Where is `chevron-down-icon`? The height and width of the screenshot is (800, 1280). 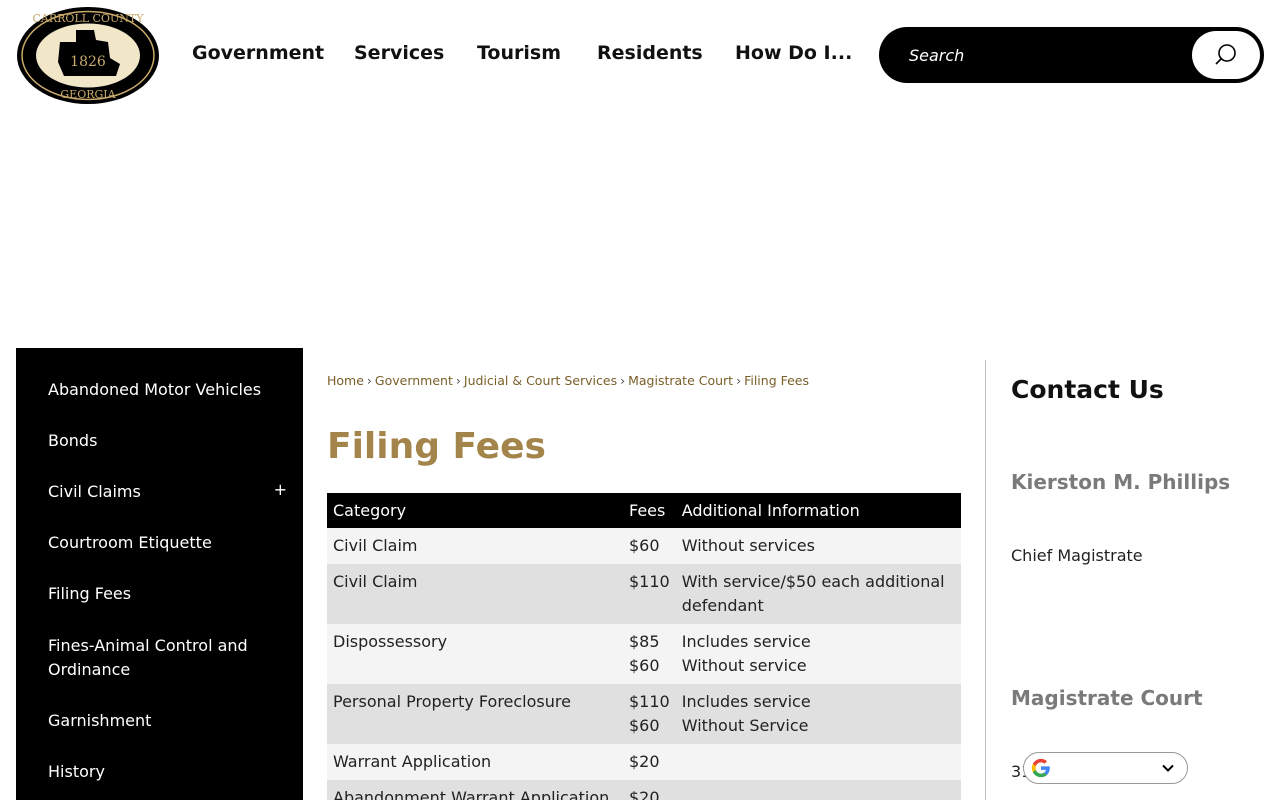
chevron-down-icon is located at coordinates (1168, 768).